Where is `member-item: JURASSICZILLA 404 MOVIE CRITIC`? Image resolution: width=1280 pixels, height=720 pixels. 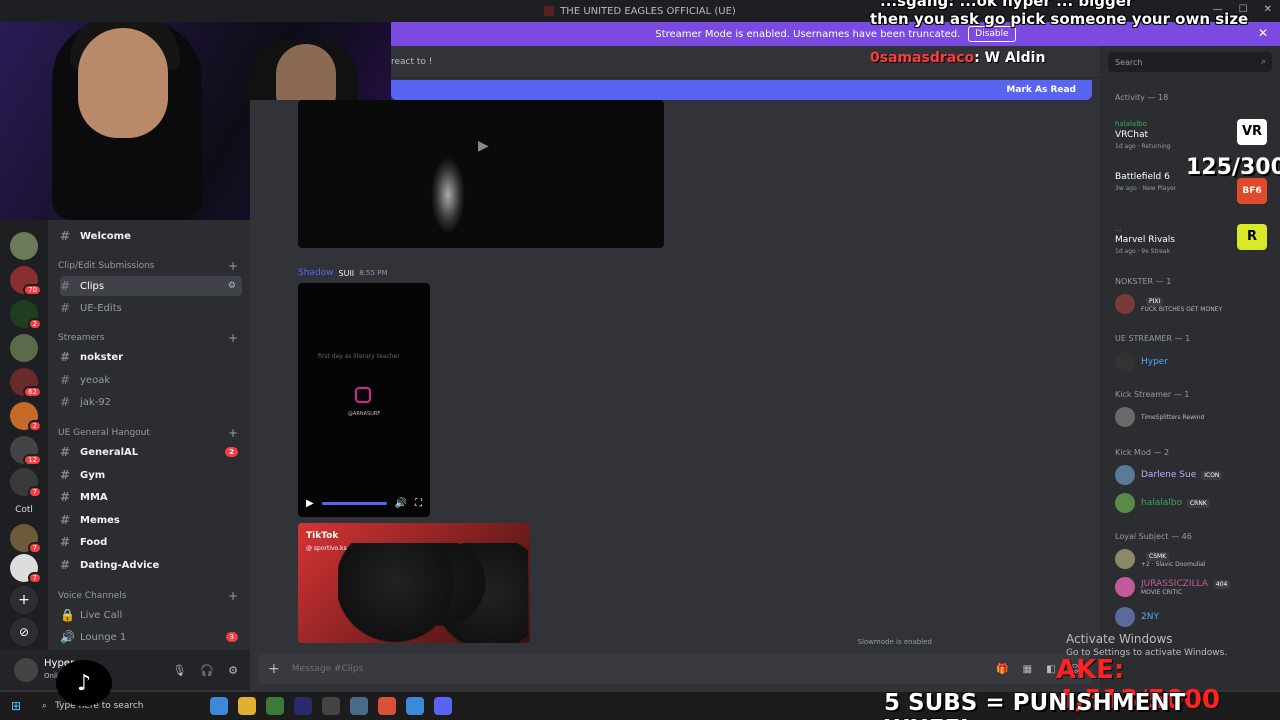 member-item: JURASSICZILLA 404 MOVIE CRITIC is located at coordinates (1173, 587).